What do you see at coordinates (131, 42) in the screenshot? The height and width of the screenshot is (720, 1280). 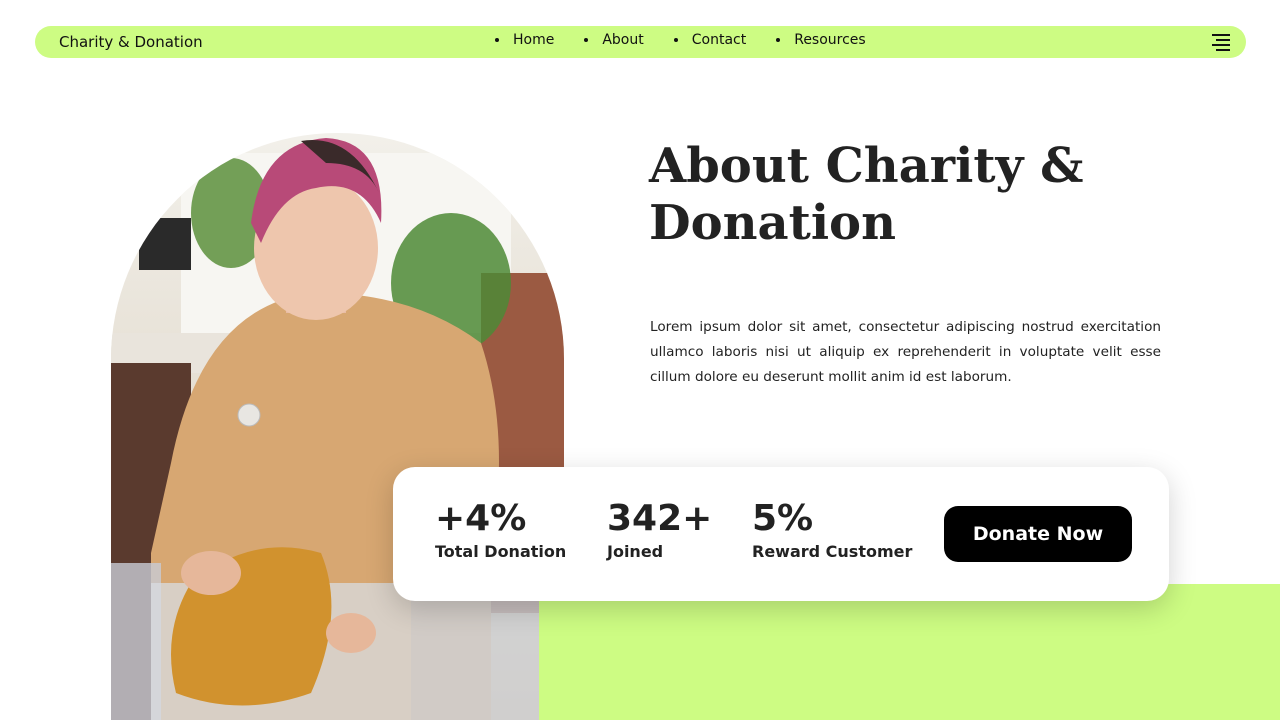 I see `brand-name: Charity & Donation` at bounding box center [131, 42].